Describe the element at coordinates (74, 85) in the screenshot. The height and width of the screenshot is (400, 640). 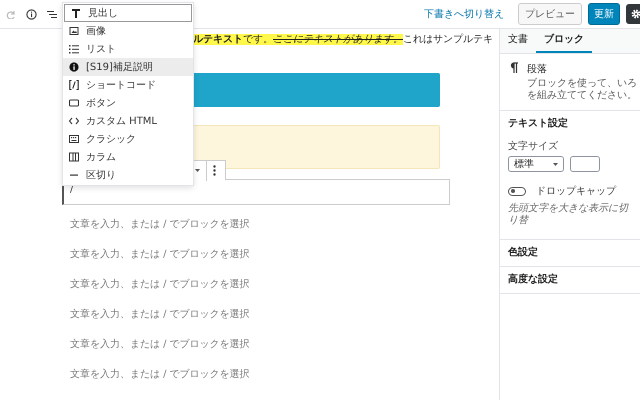
I see `shortcode-icon` at that location.